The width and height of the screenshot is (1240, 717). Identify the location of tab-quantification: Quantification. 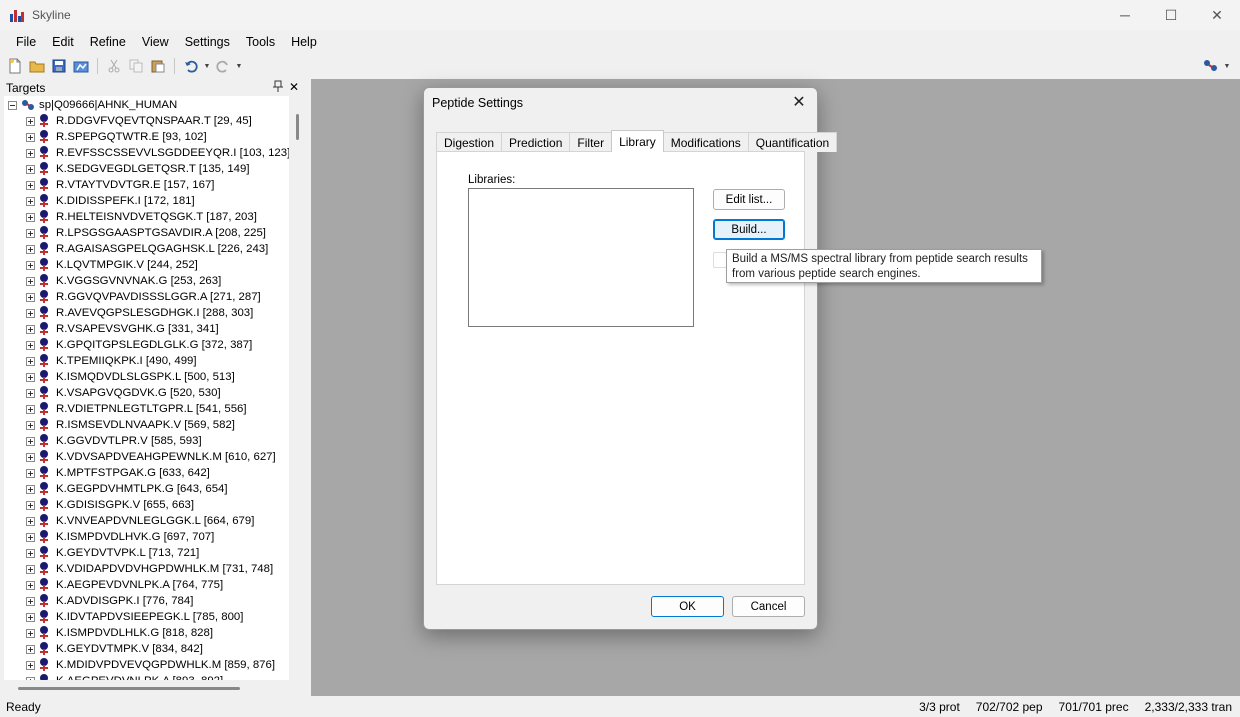
(792, 142).